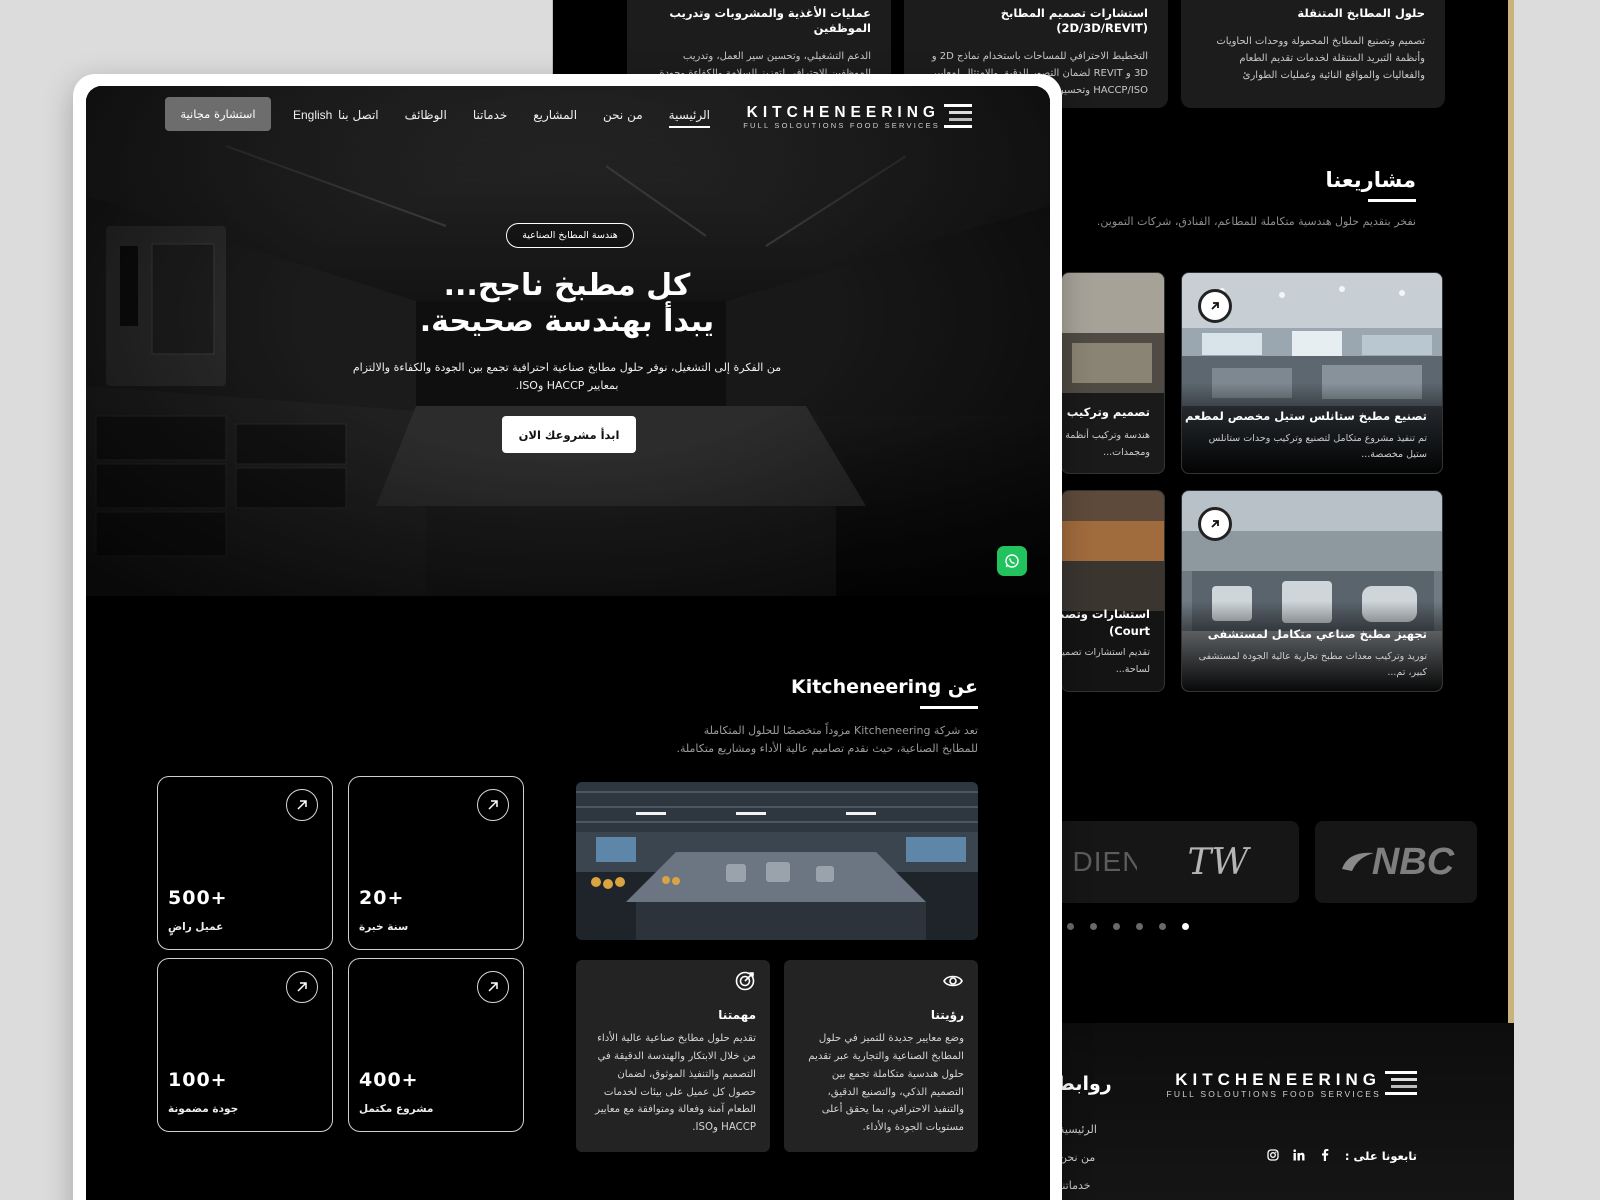 The width and height of the screenshot is (1600, 1200). What do you see at coordinates (1361, 13) in the screenshot?
I see `service-title: حلول المطابخ المتنقلة` at bounding box center [1361, 13].